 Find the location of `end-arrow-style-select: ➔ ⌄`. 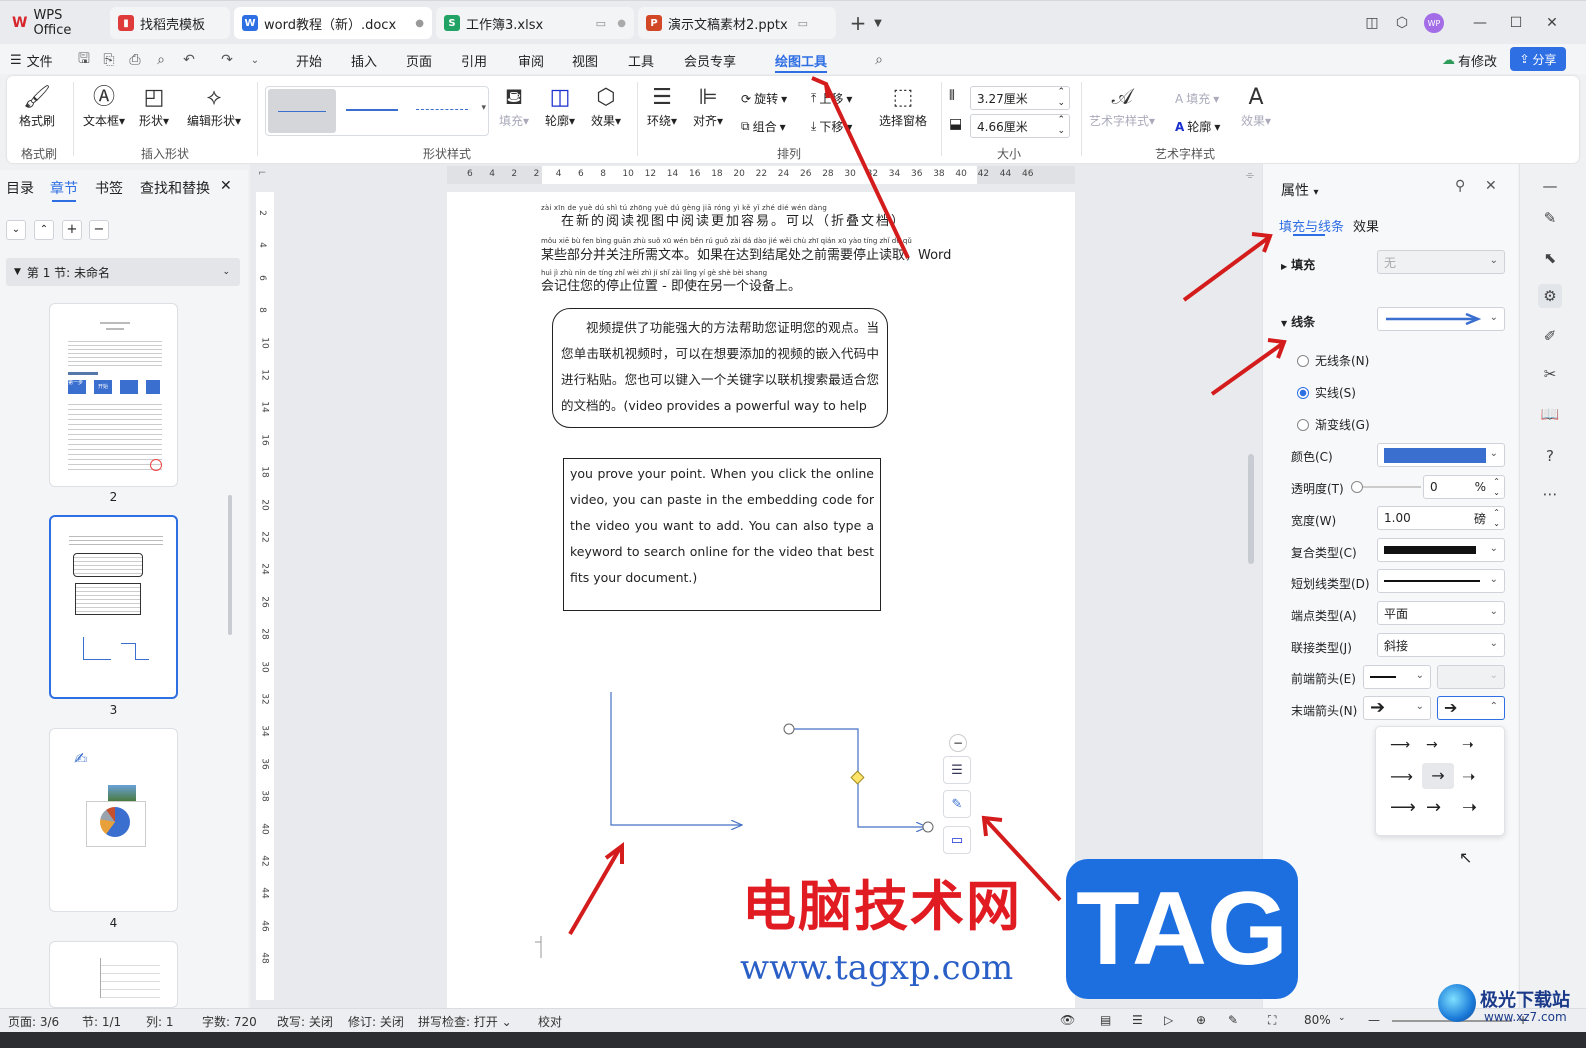

end-arrow-style-select: ➔ ⌄ is located at coordinates (1397, 708).